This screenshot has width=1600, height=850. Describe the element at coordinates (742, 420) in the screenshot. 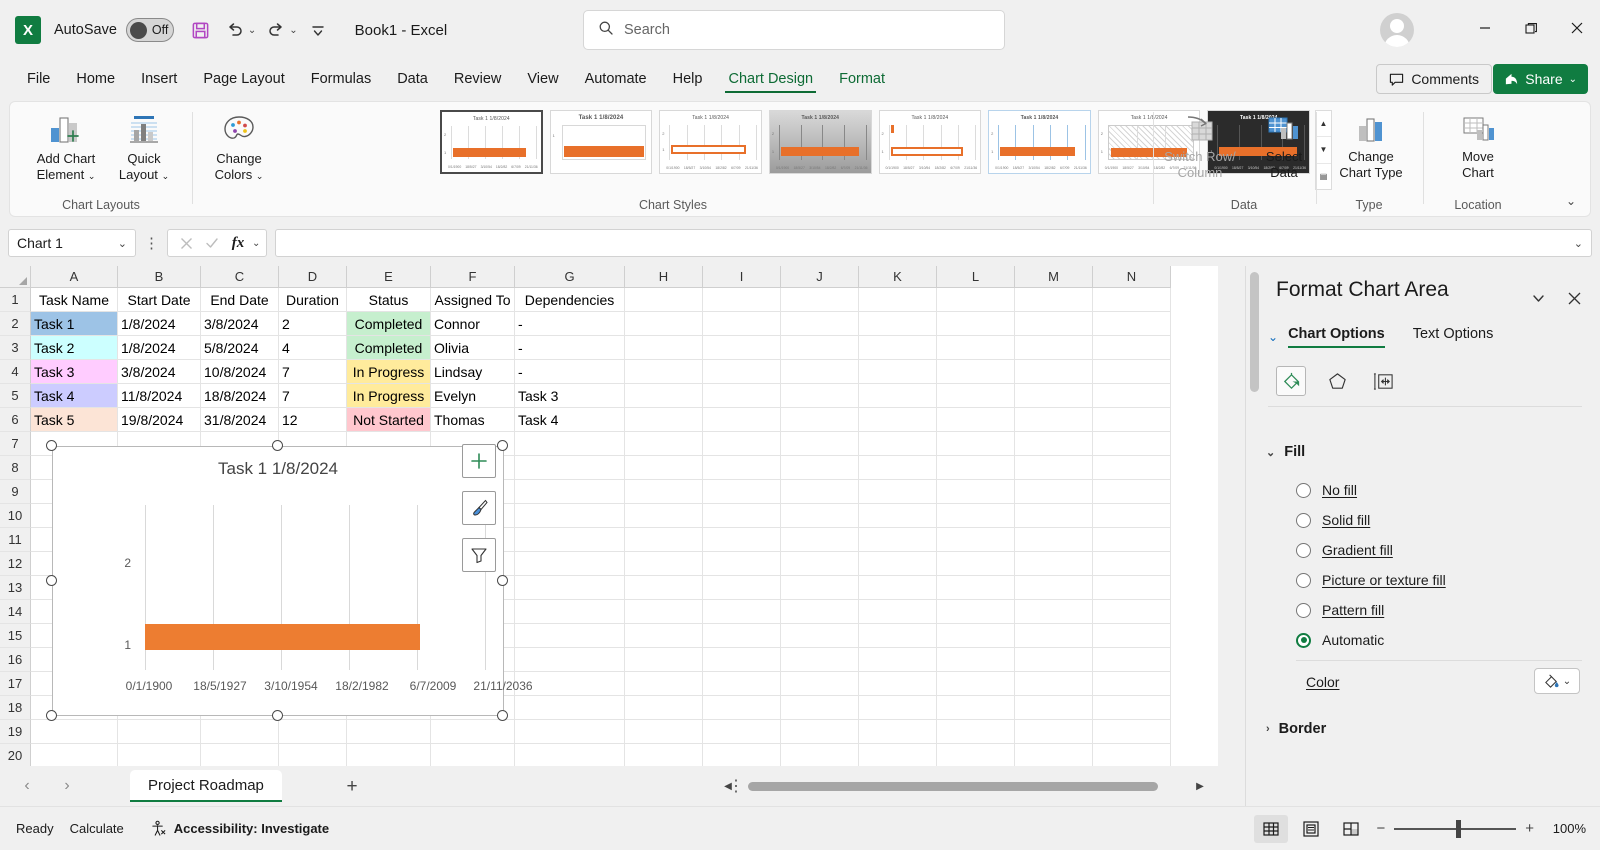

I see `cell-I6` at that location.